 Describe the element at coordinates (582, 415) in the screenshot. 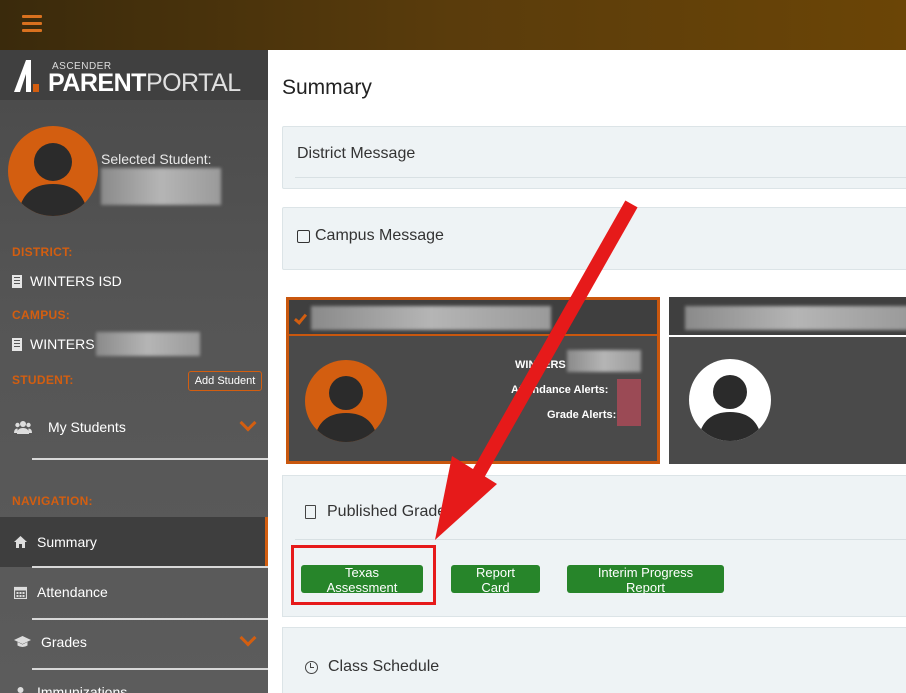

I see `grade-alerts-label: Grade Alerts:` at that location.